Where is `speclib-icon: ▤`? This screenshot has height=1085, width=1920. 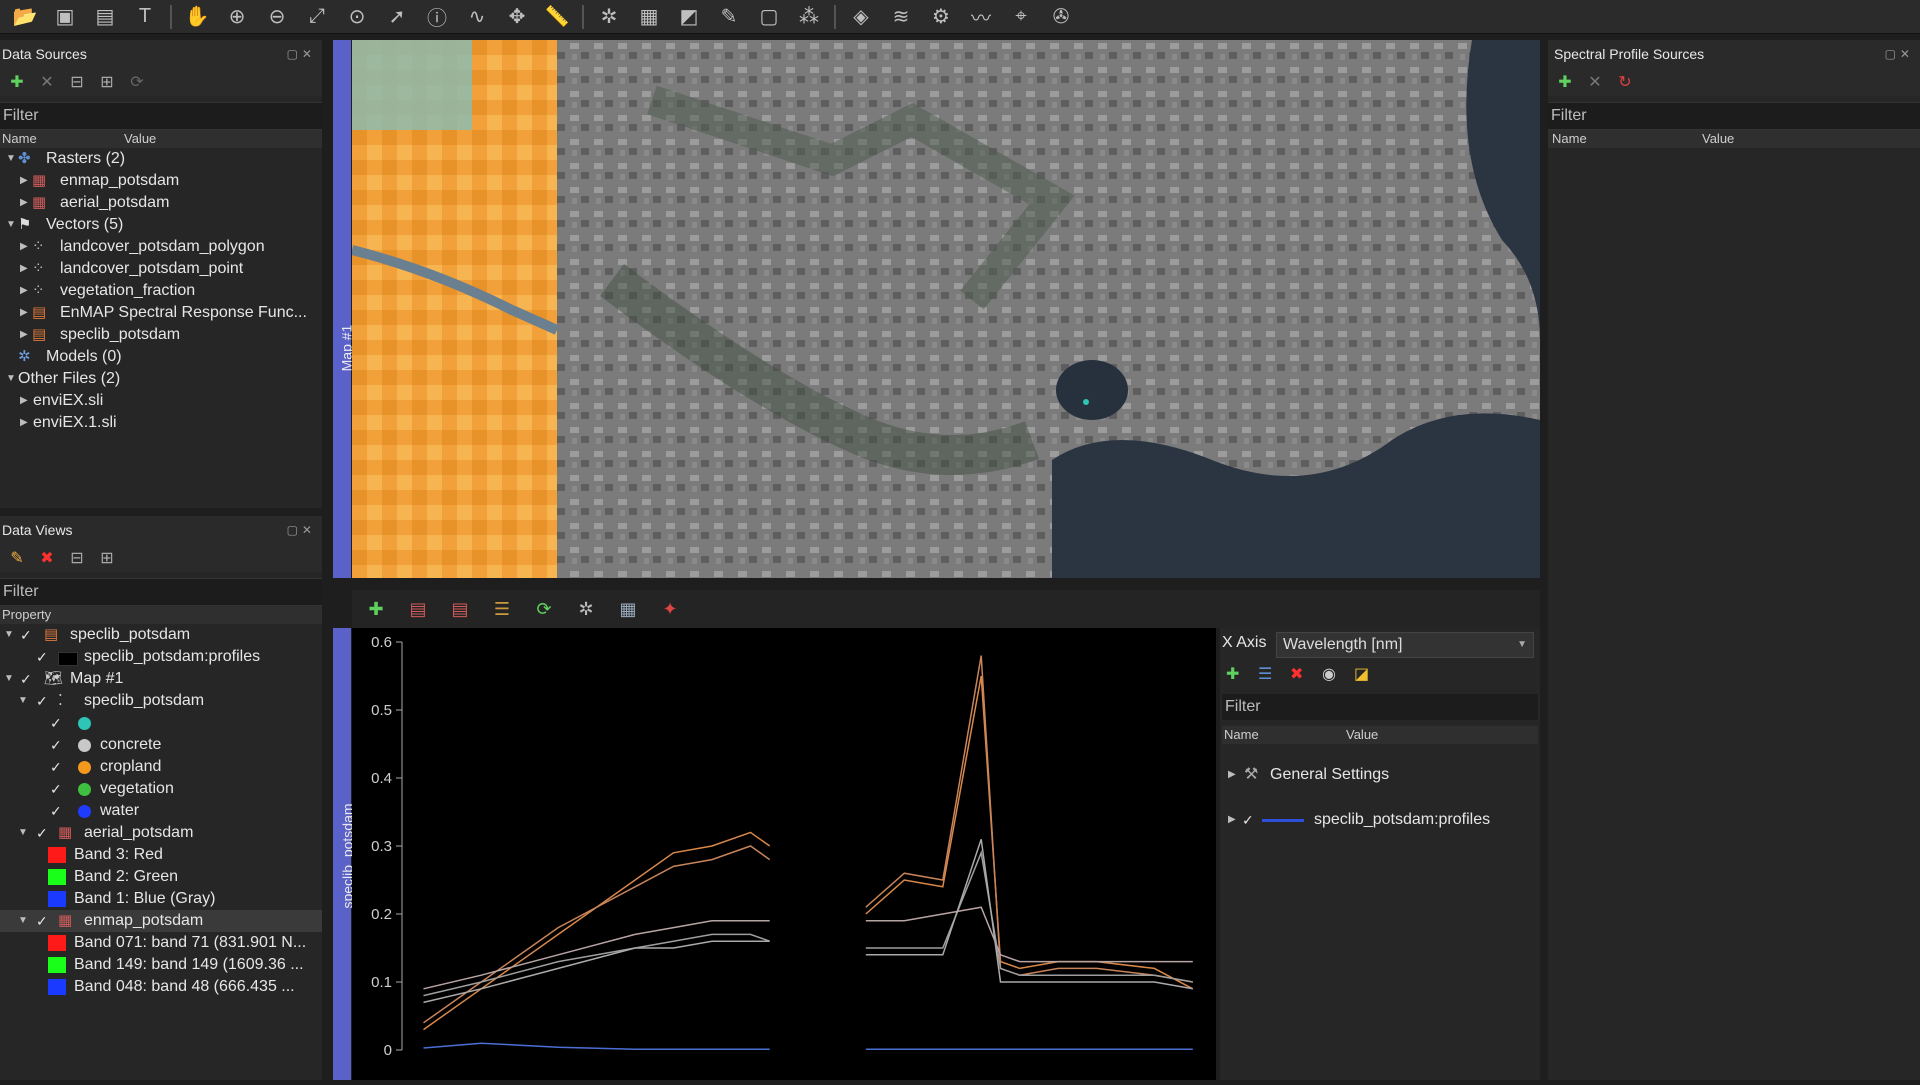 speclib-icon: ▤ is located at coordinates (460, 609).